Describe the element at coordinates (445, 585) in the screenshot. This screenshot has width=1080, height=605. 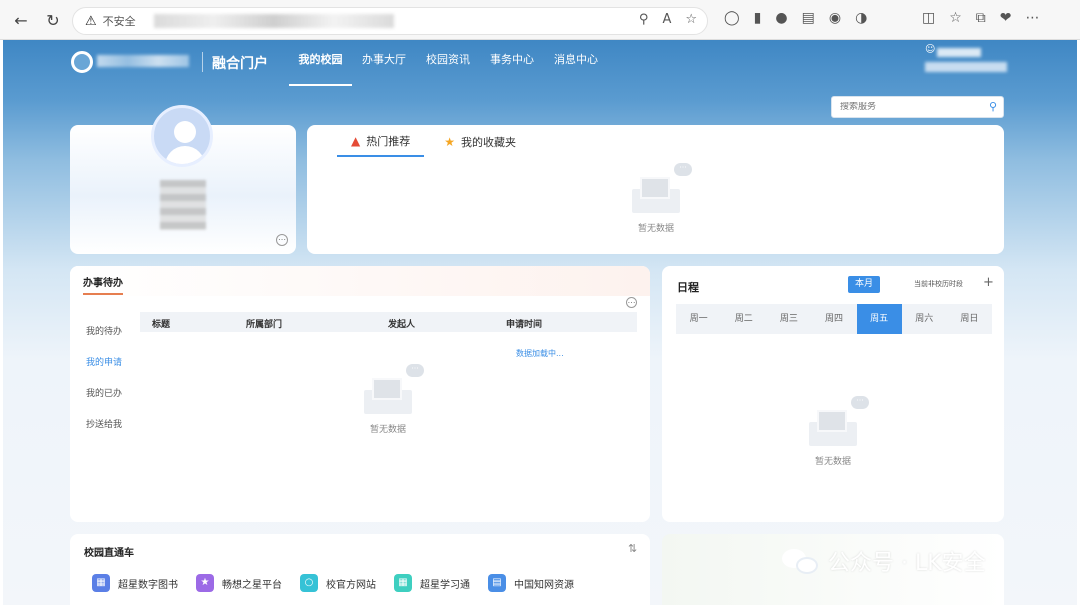
I see `link-label: 超星学习通` at that location.